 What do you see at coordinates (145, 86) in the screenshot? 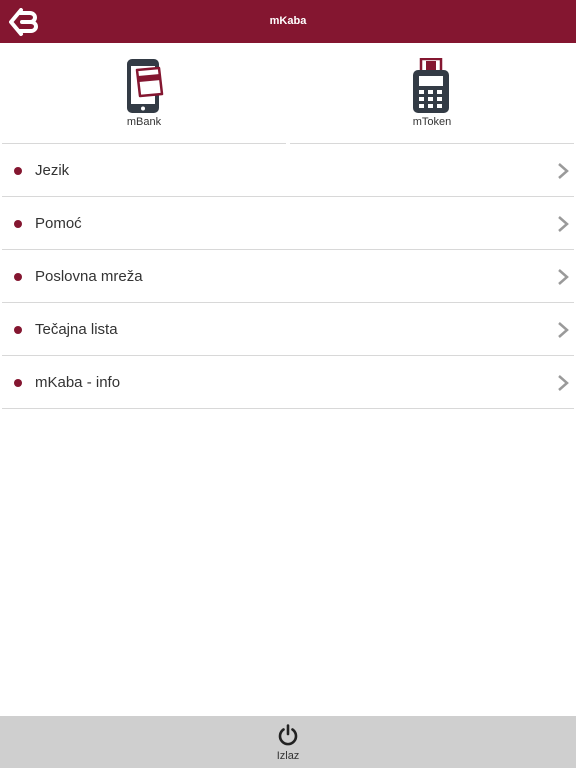
I see `mobile-phone-card-icon` at bounding box center [145, 86].